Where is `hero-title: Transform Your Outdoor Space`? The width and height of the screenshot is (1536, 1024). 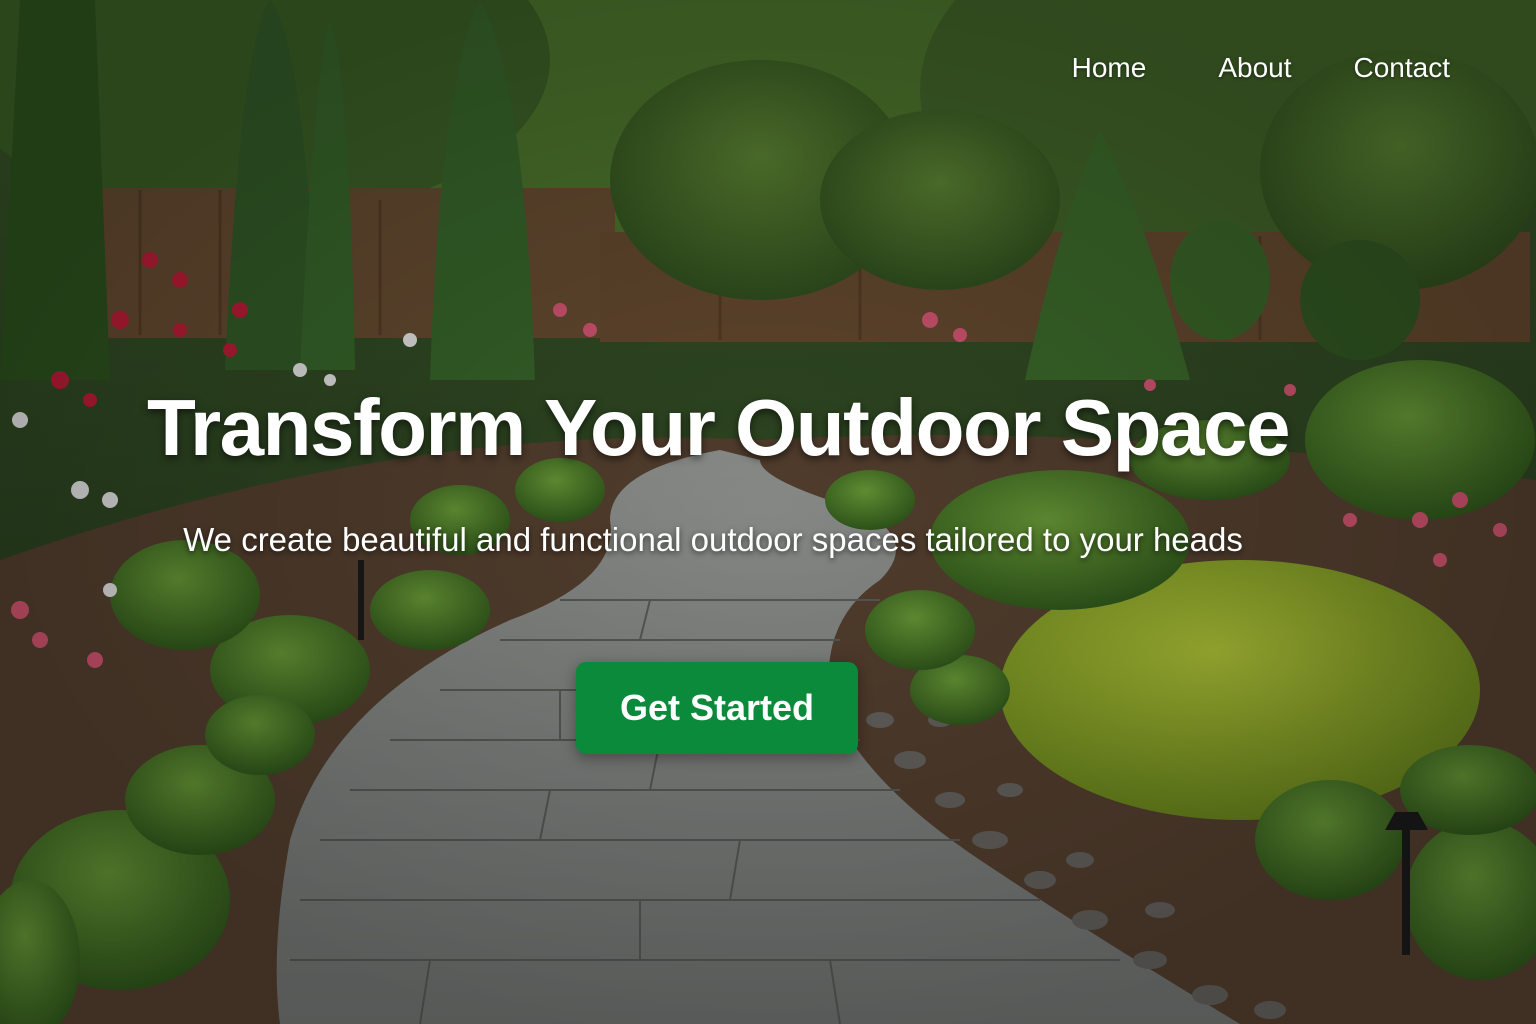 hero-title: Transform Your Outdoor Space is located at coordinates (718, 427).